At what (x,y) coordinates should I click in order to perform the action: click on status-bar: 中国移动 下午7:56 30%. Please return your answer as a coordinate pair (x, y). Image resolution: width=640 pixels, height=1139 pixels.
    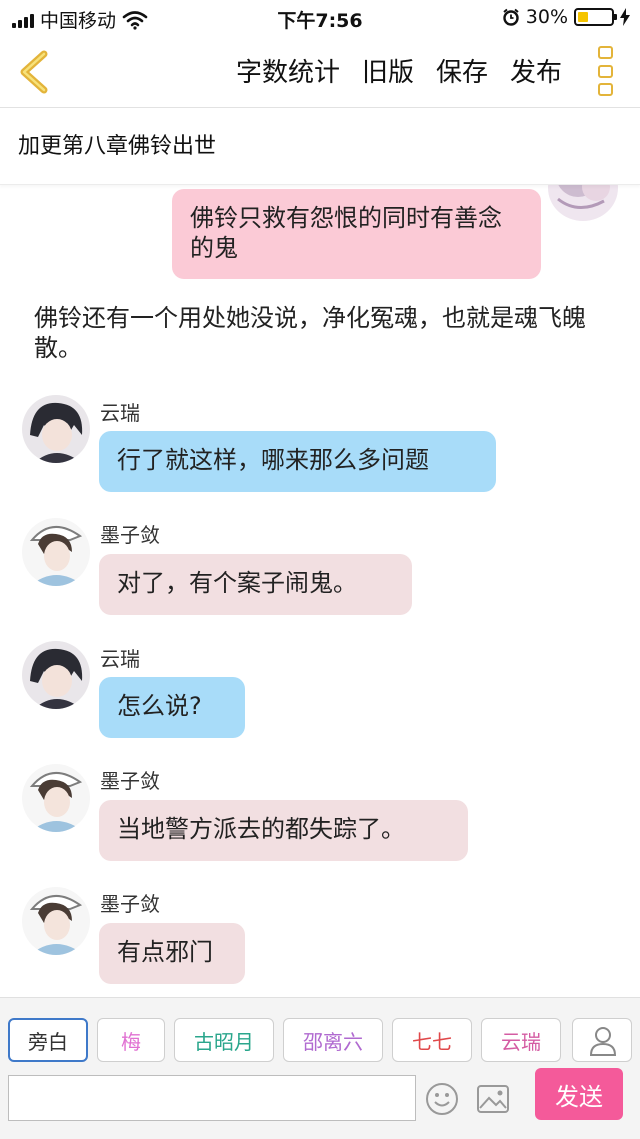
    Looking at the image, I should click on (320, 18).